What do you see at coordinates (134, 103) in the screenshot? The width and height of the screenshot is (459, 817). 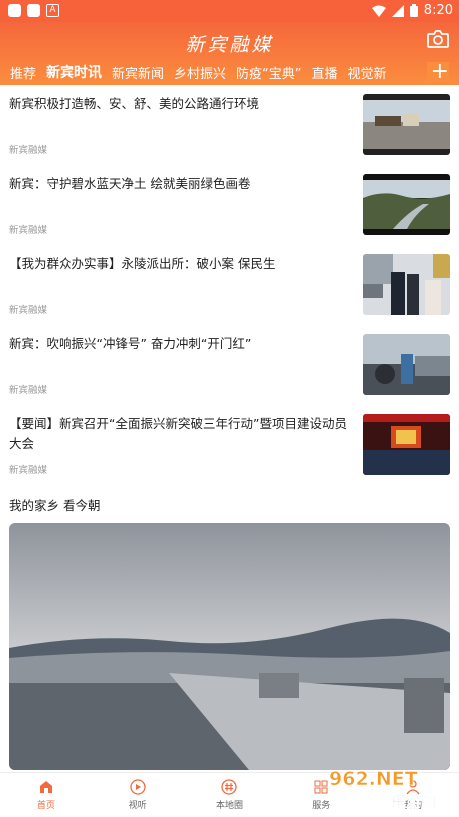 I see `news-title: 新宾积极打造畅、安、舒、美的公路通行环境` at bounding box center [134, 103].